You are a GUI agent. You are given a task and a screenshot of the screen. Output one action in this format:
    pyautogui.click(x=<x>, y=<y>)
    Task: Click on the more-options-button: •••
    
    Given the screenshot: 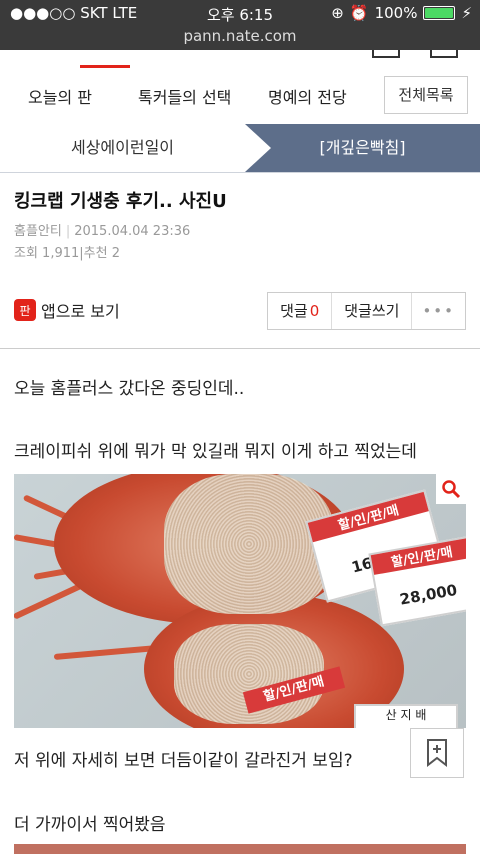 What is the action you would take?
    pyautogui.click(x=438, y=311)
    